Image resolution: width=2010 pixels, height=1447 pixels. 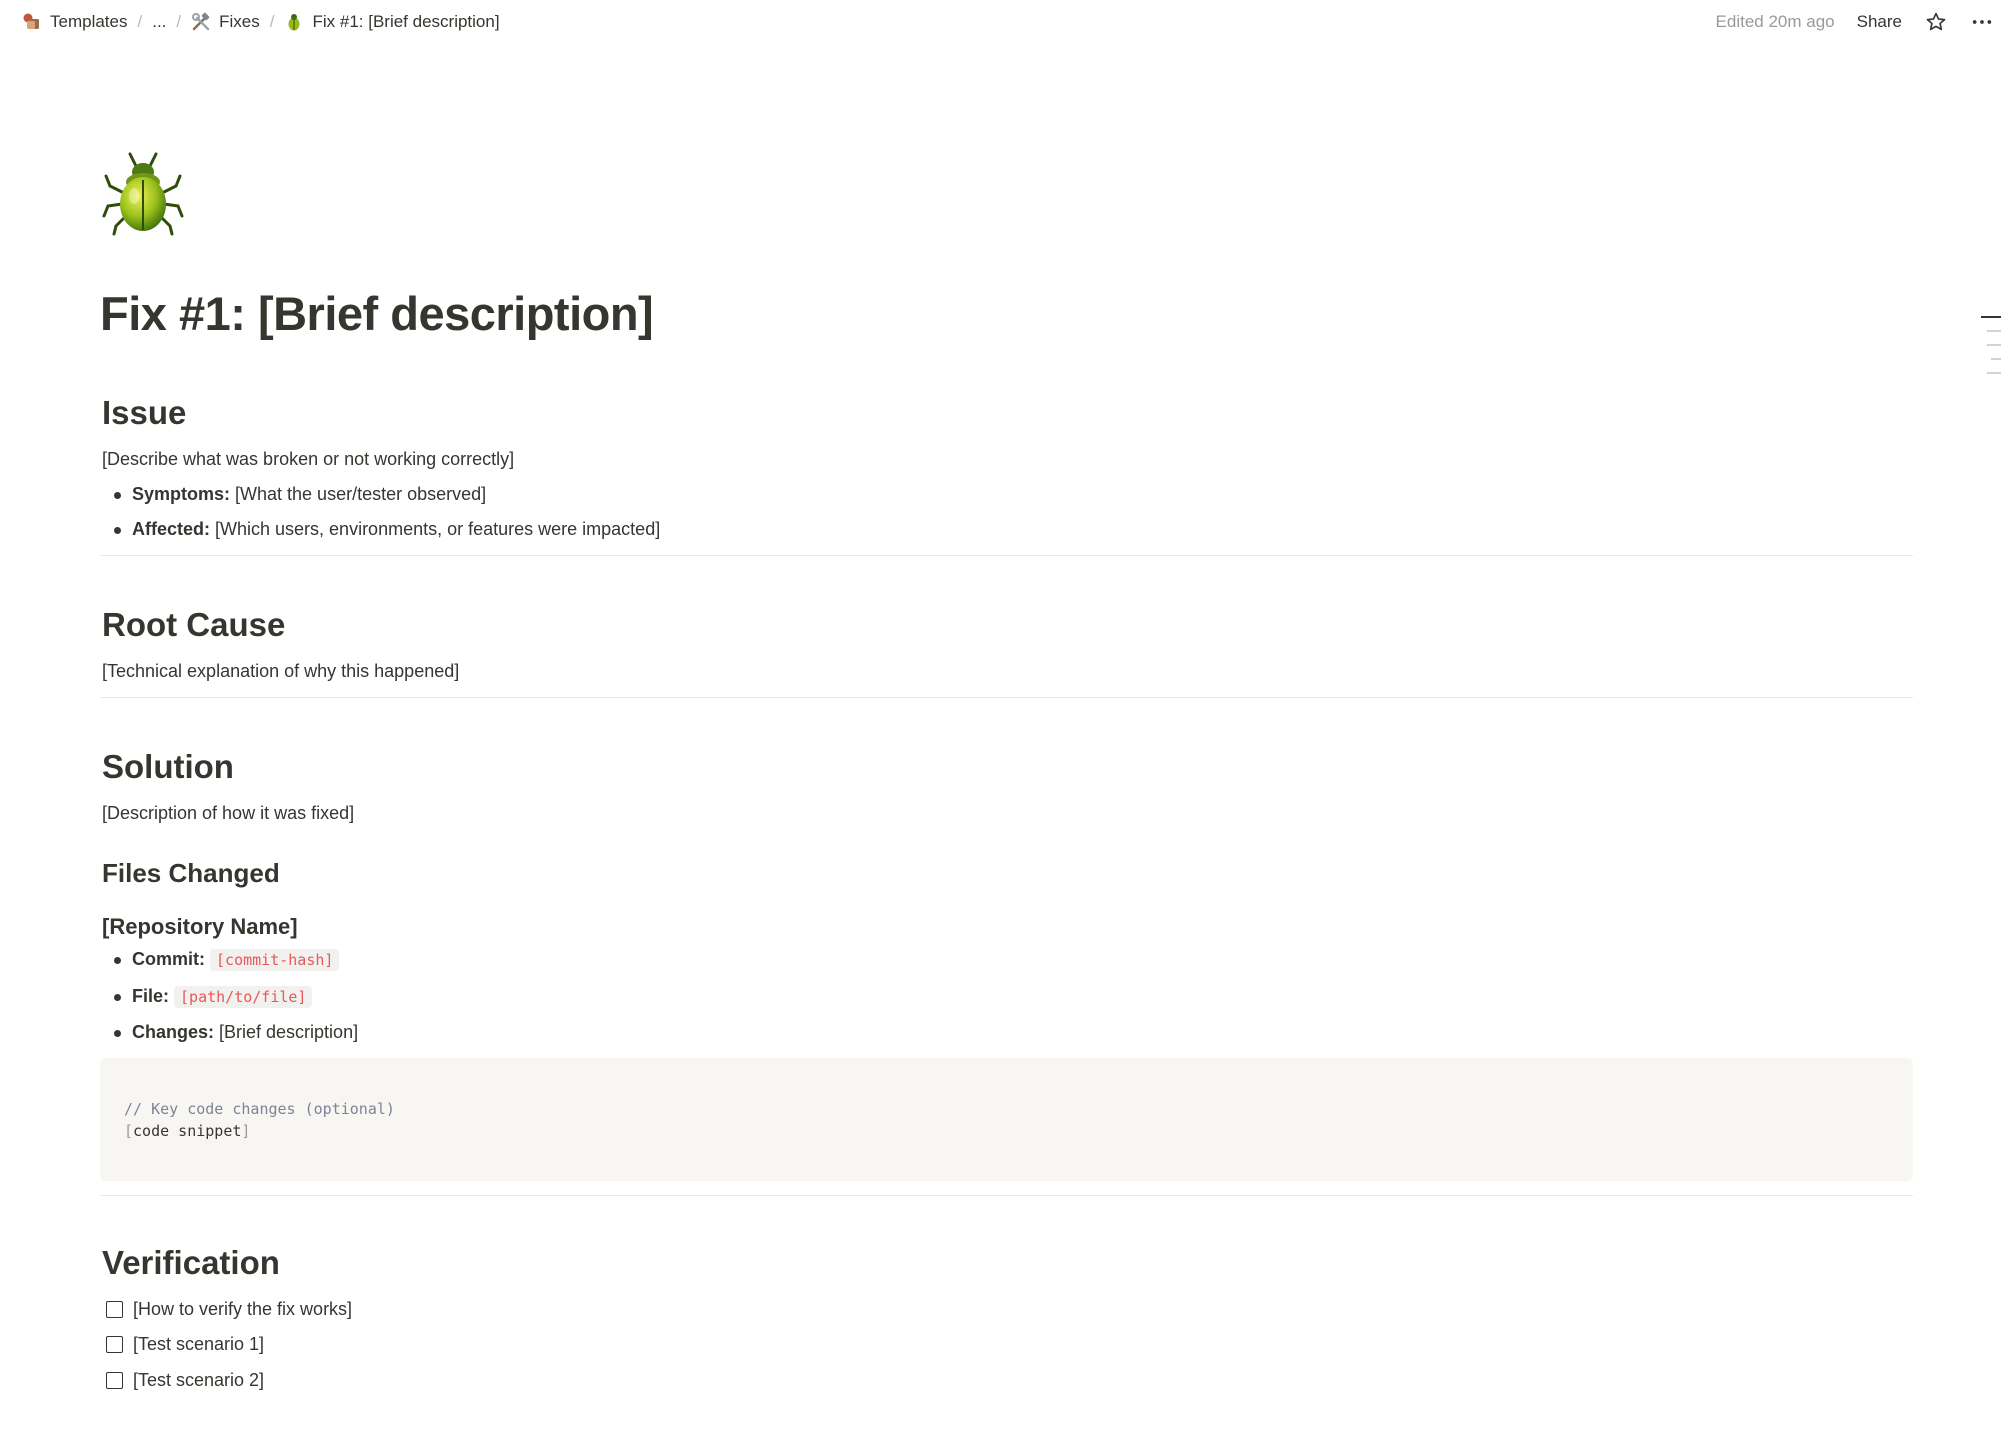 What do you see at coordinates (242, 1309) in the screenshot?
I see `todo-text: [How to verify the fix works]` at bounding box center [242, 1309].